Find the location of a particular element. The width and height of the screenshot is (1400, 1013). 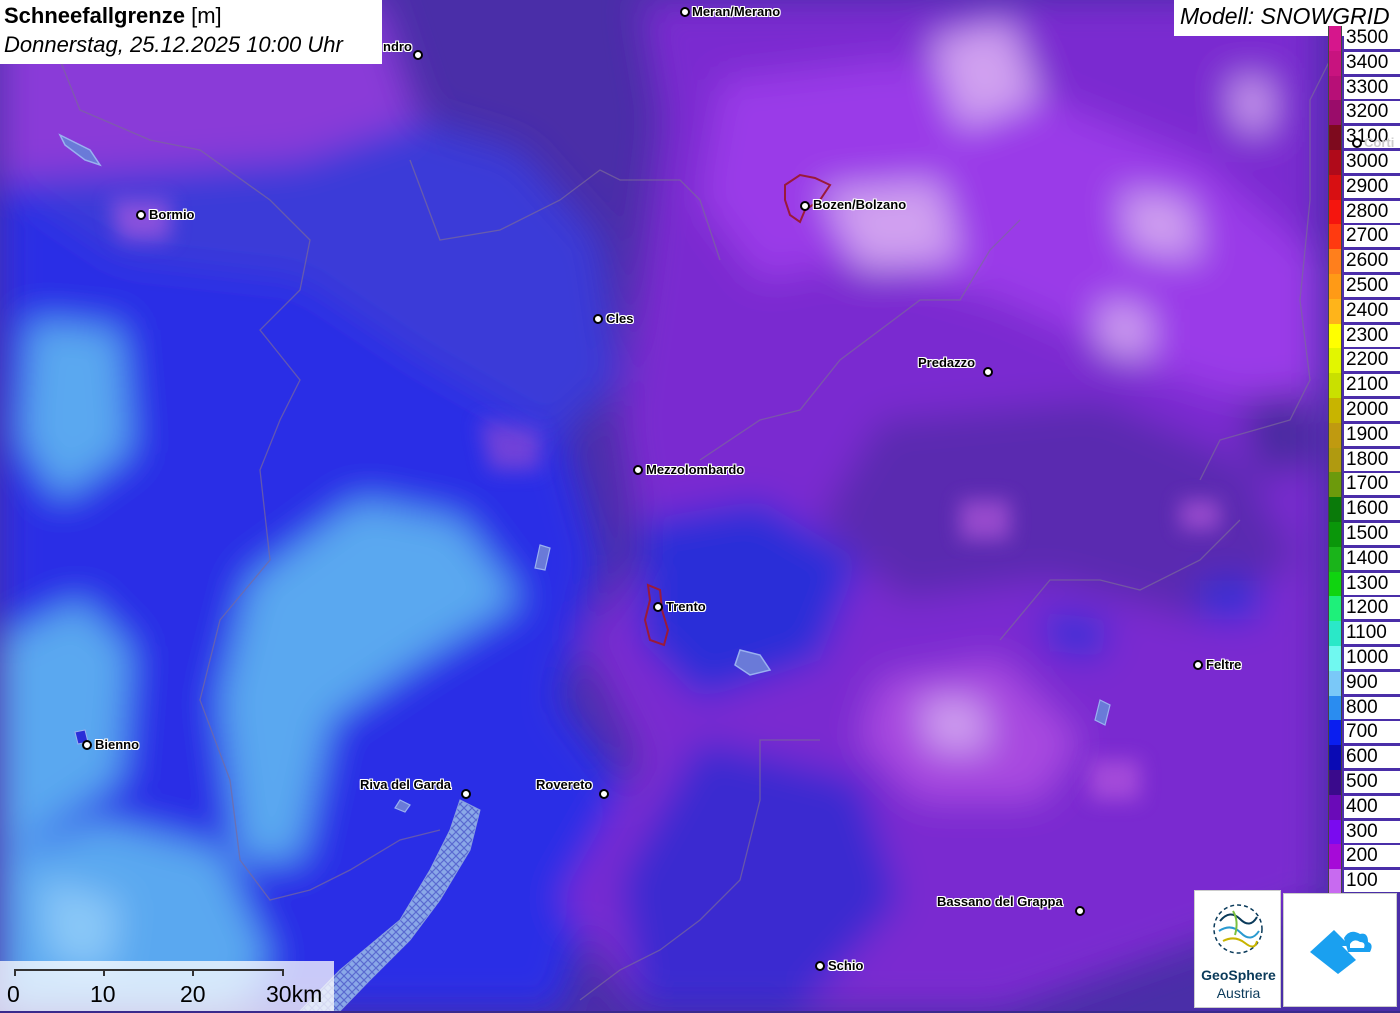

city-dot-schio is located at coordinates (820, 966).